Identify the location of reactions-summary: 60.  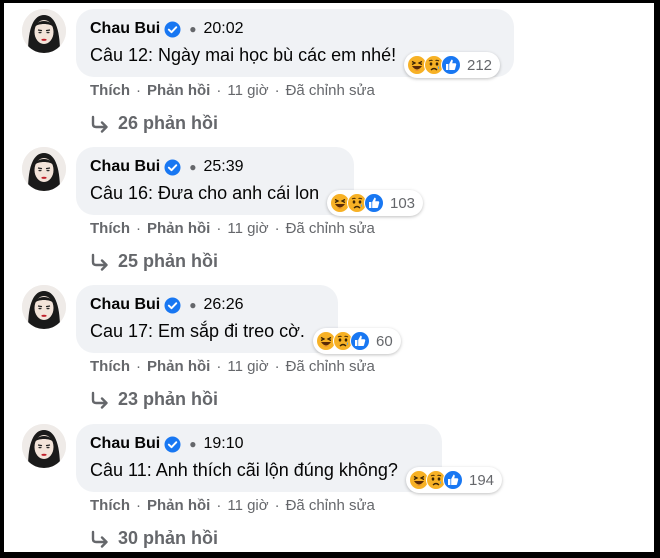
(357, 341).